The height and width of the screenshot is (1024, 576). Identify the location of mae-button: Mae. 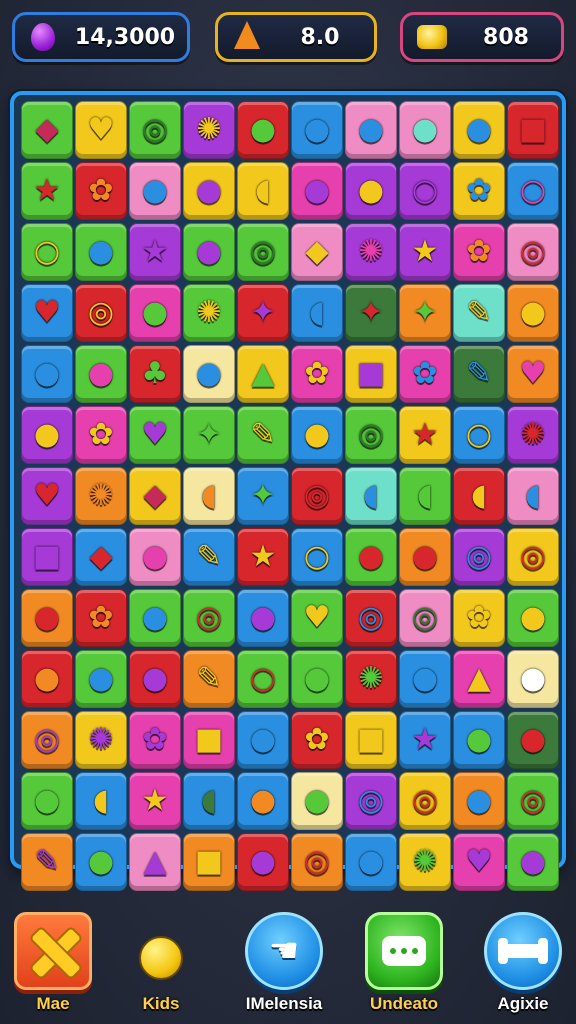
(53, 967).